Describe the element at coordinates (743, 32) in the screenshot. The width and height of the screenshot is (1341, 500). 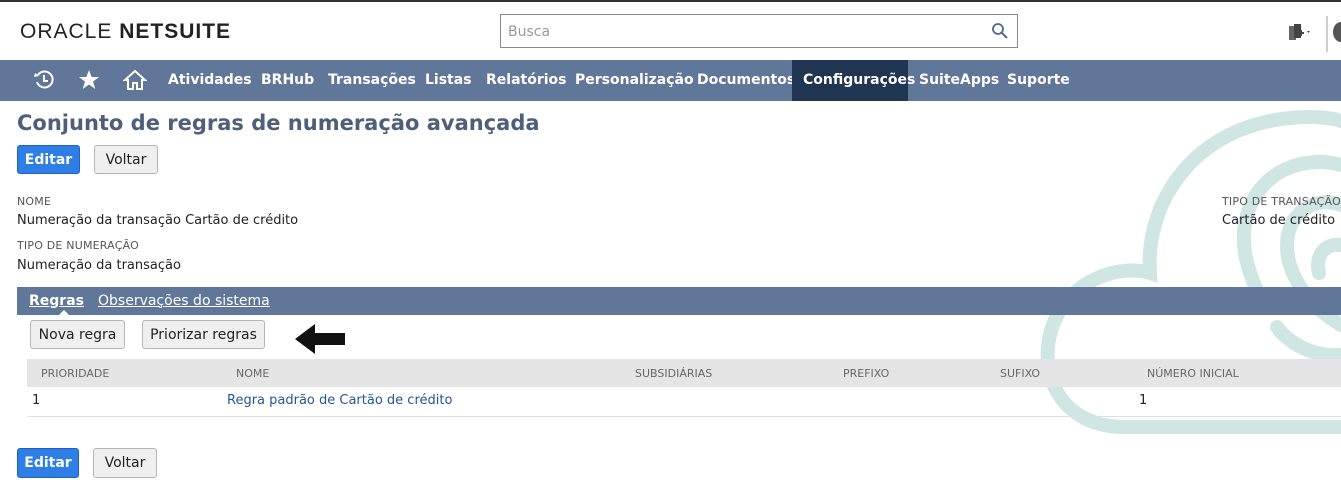
I see `search-input` at that location.